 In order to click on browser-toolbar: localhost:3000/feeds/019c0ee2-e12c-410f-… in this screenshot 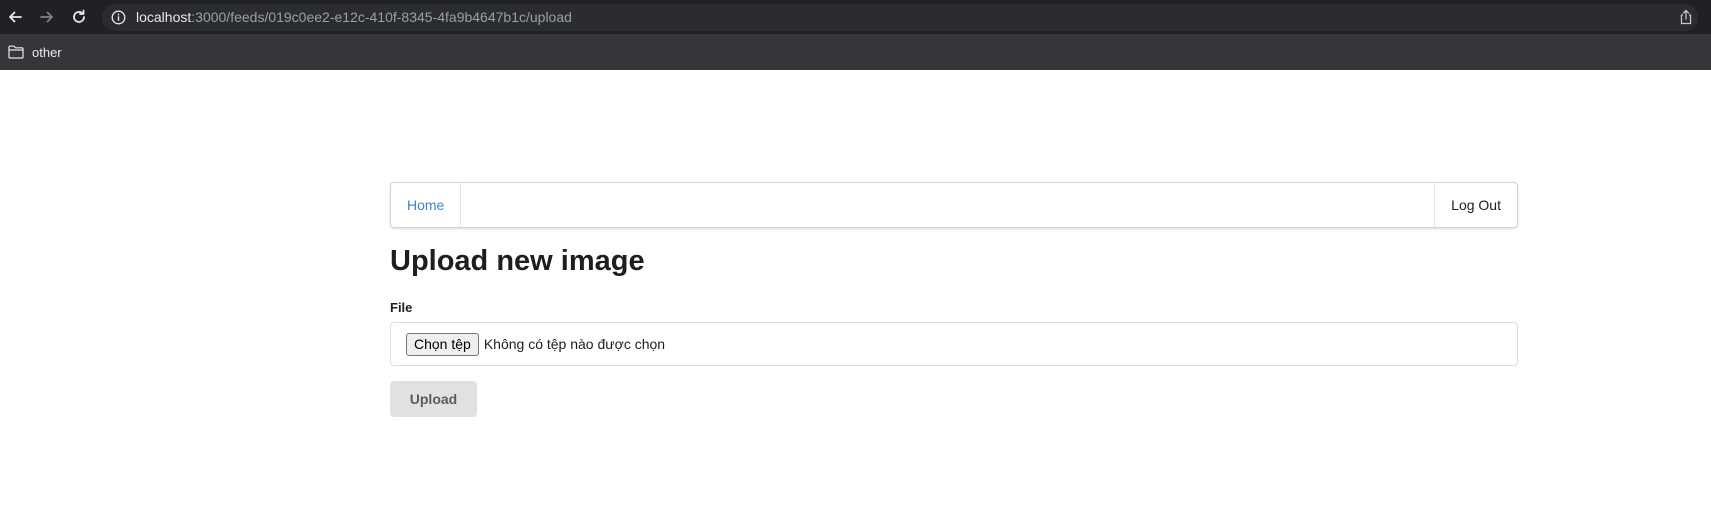, I will do `click(855, 17)`.